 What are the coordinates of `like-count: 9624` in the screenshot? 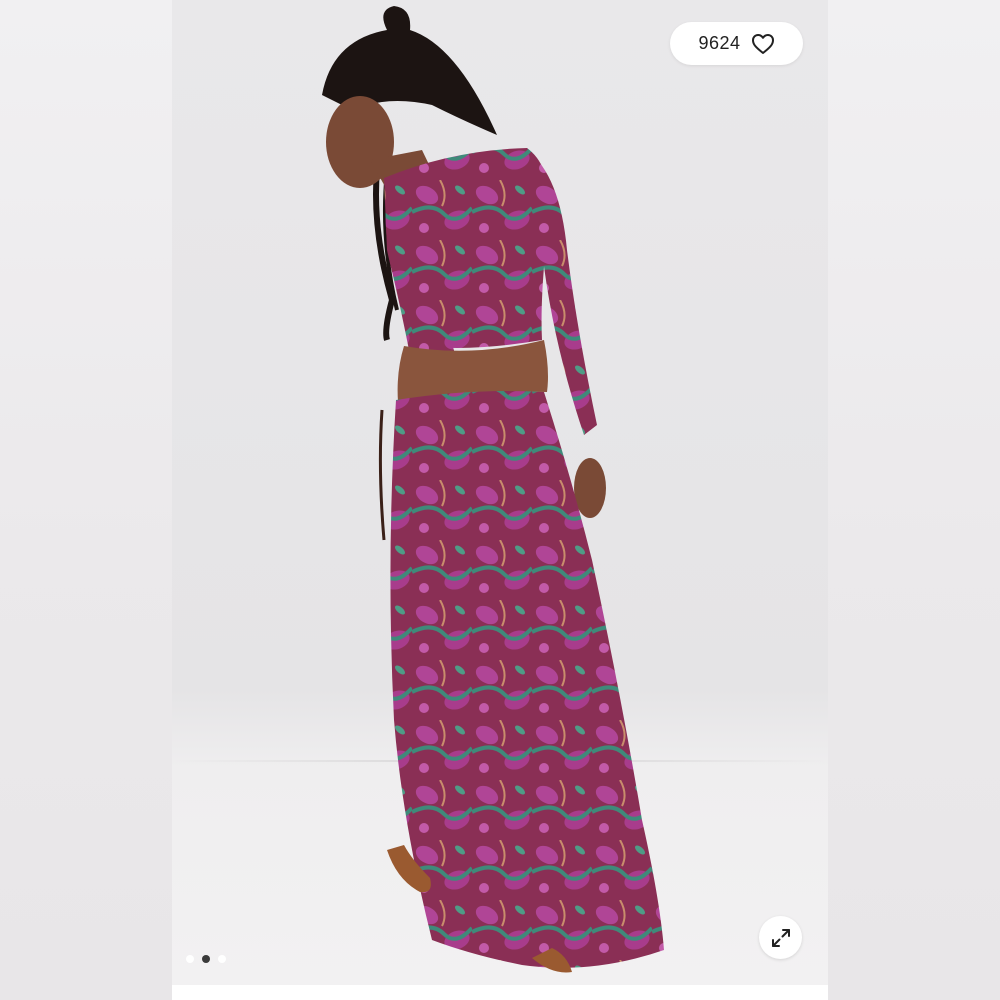 It's located at (719, 43).